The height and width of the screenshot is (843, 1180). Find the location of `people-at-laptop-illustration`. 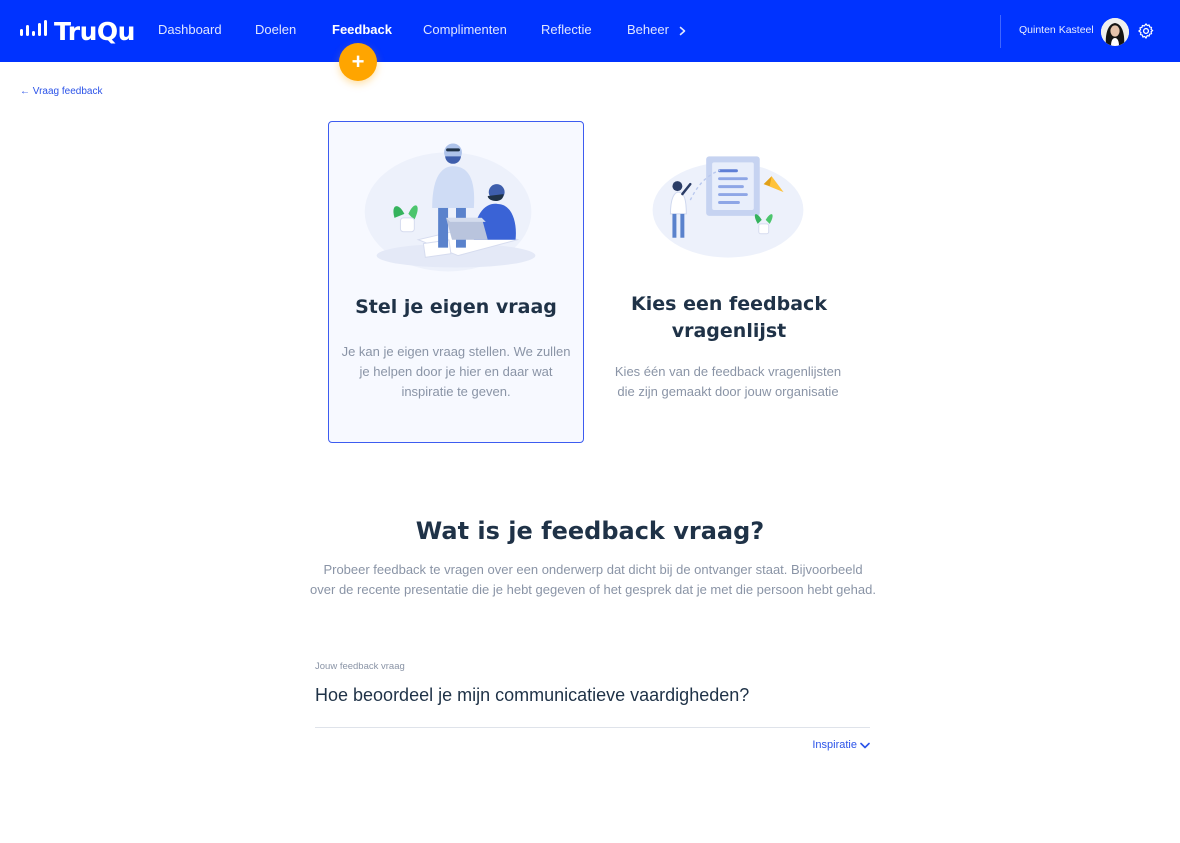

people-at-laptop-illustration is located at coordinates (450, 207).